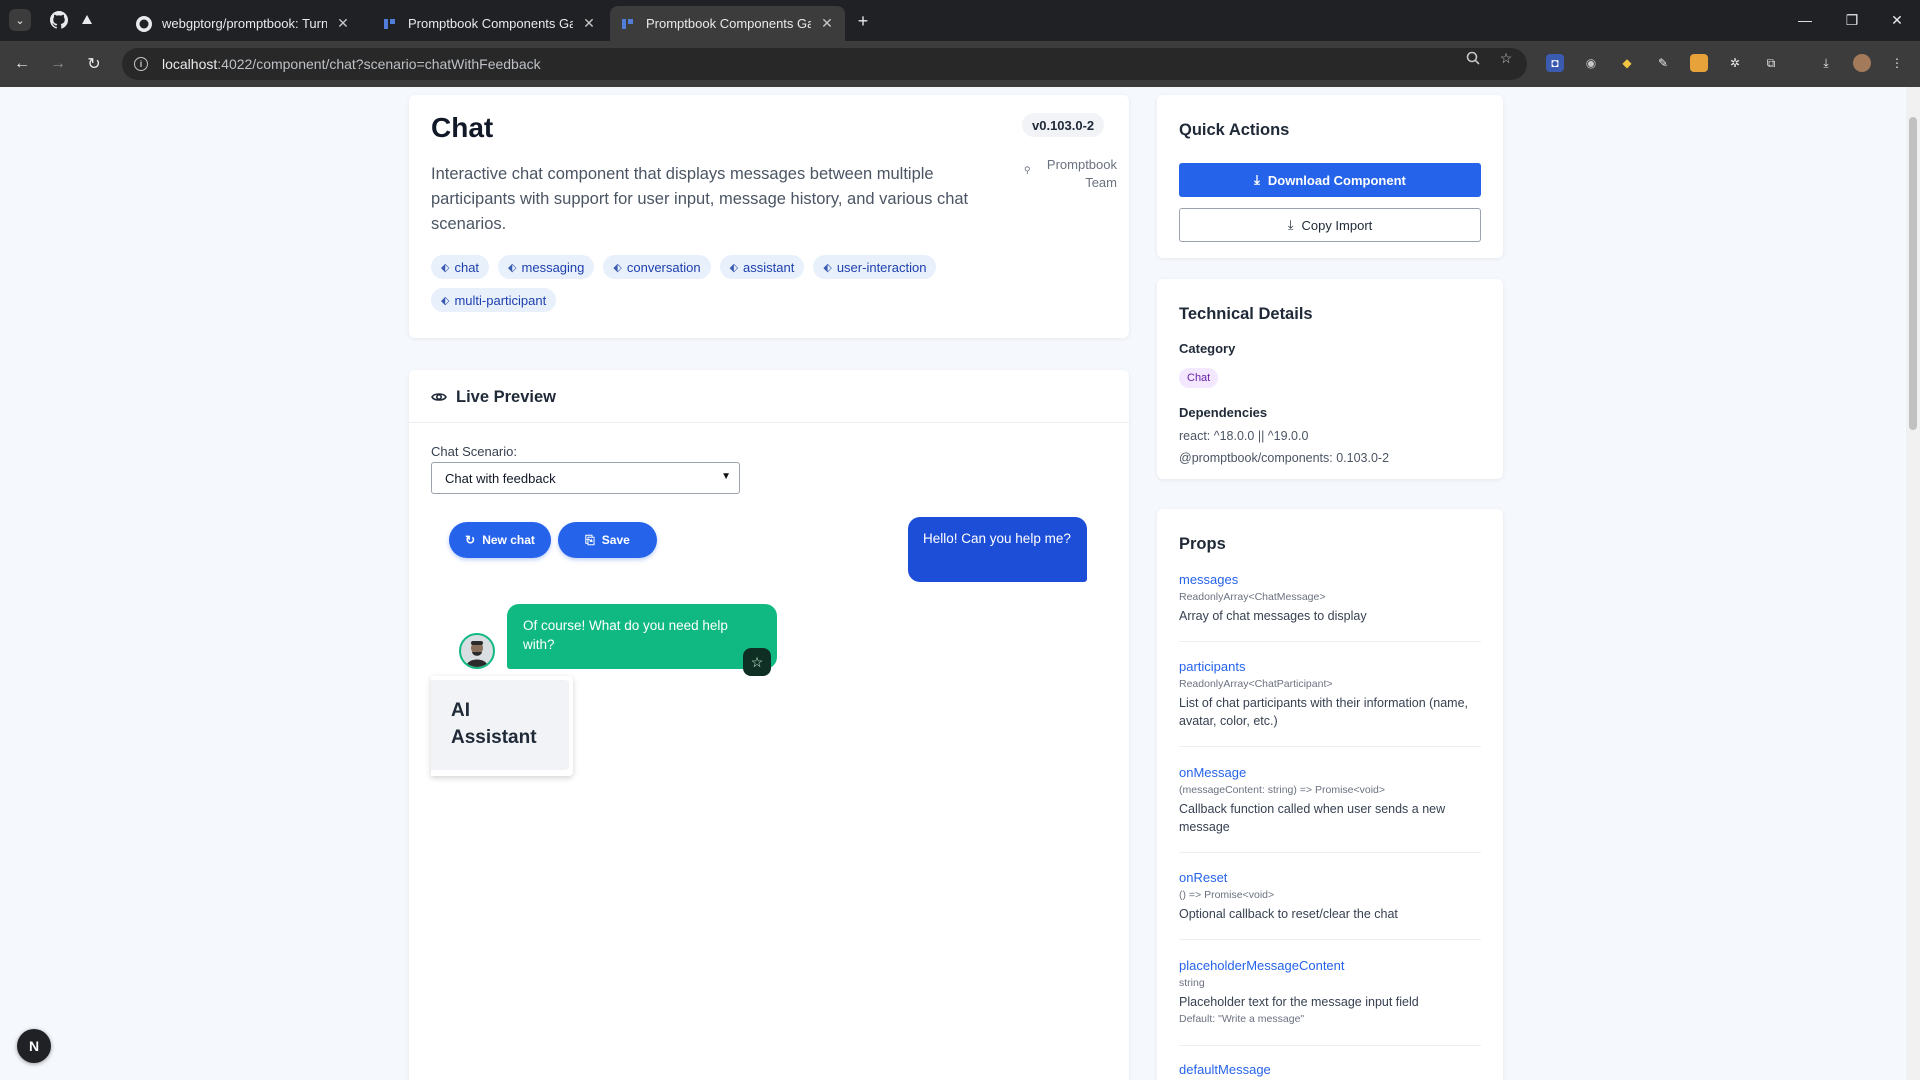  Describe the element at coordinates (1330, 965) in the screenshot. I see `prop-name-link: placeholderMessageContent` at that location.